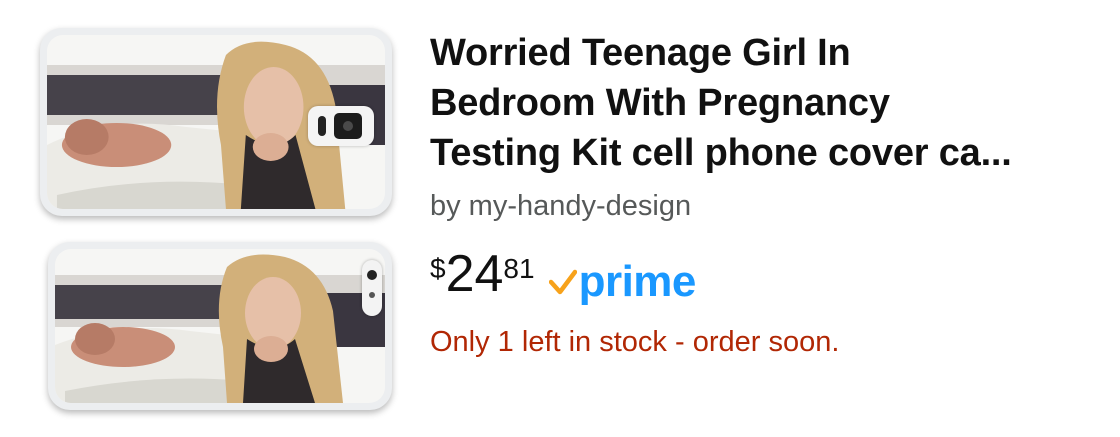 The image size is (1120, 437). I want to click on price: $ 24 81, so click(482, 274).